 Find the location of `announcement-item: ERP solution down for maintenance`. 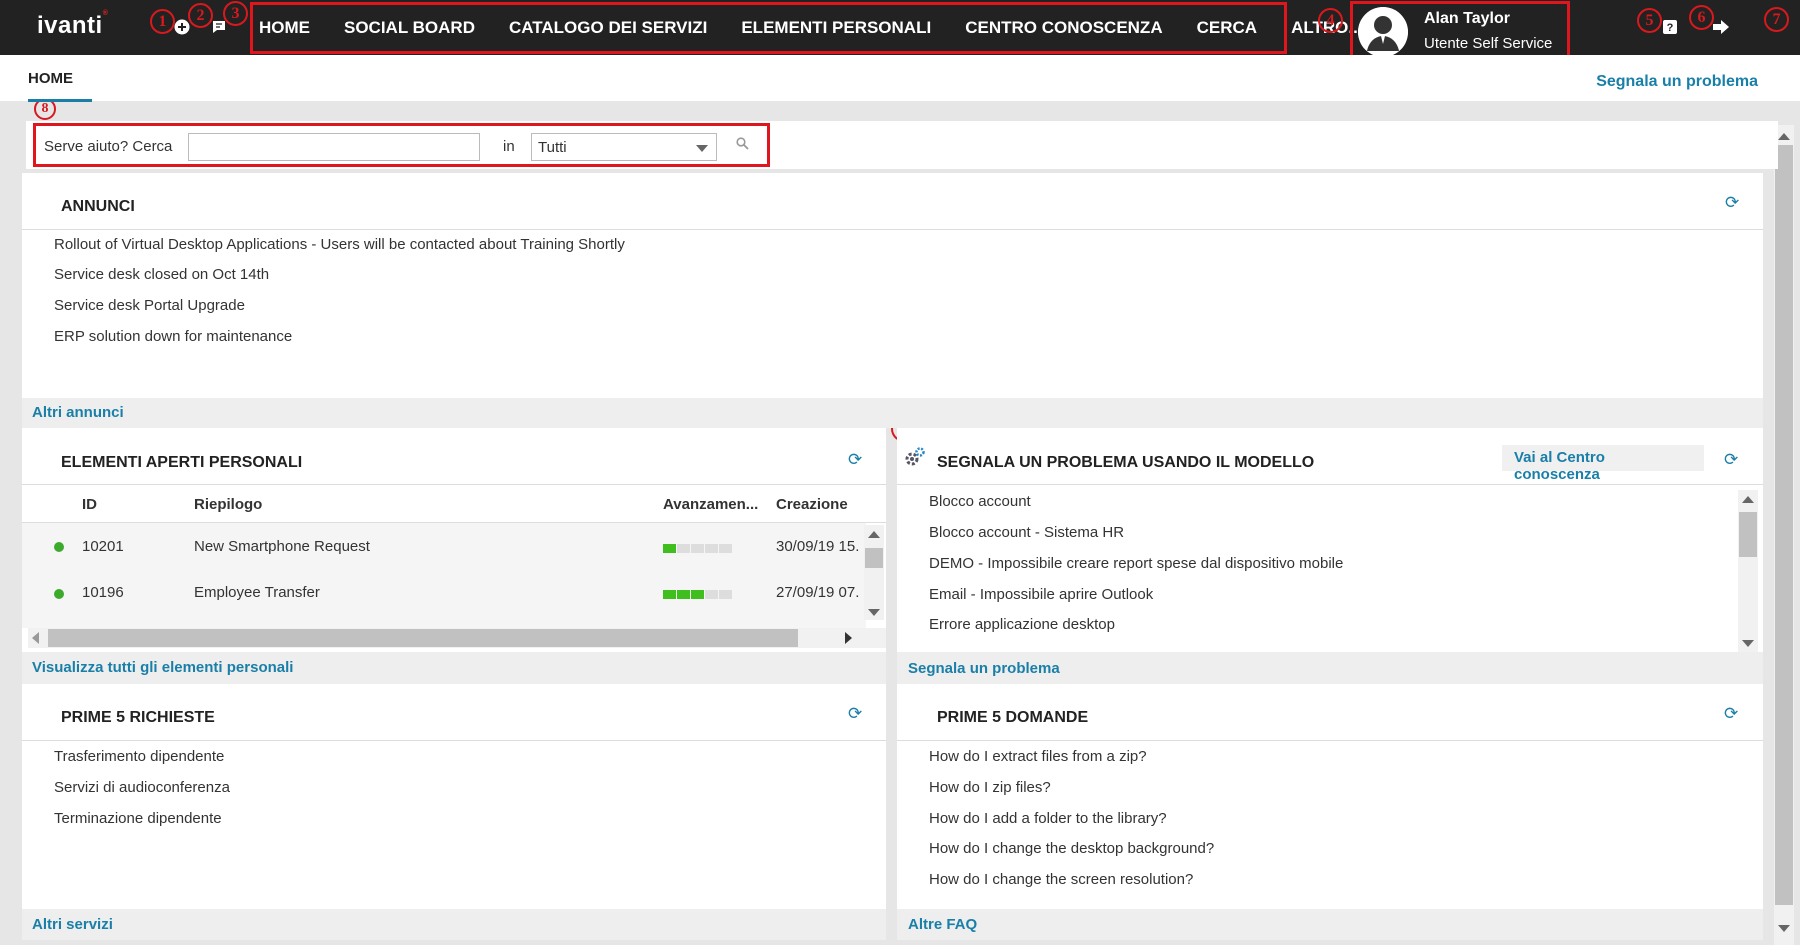

announcement-item: ERP solution down for maintenance is located at coordinates (173, 336).